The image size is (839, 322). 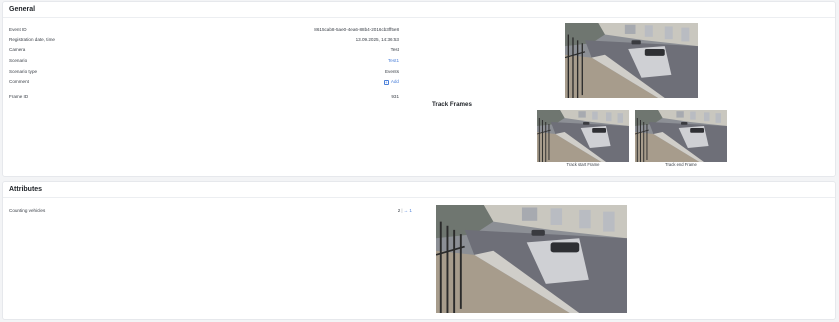 What do you see at coordinates (19, 81) in the screenshot?
I see `comment-label: Comment` at bounding box center [19, 81].